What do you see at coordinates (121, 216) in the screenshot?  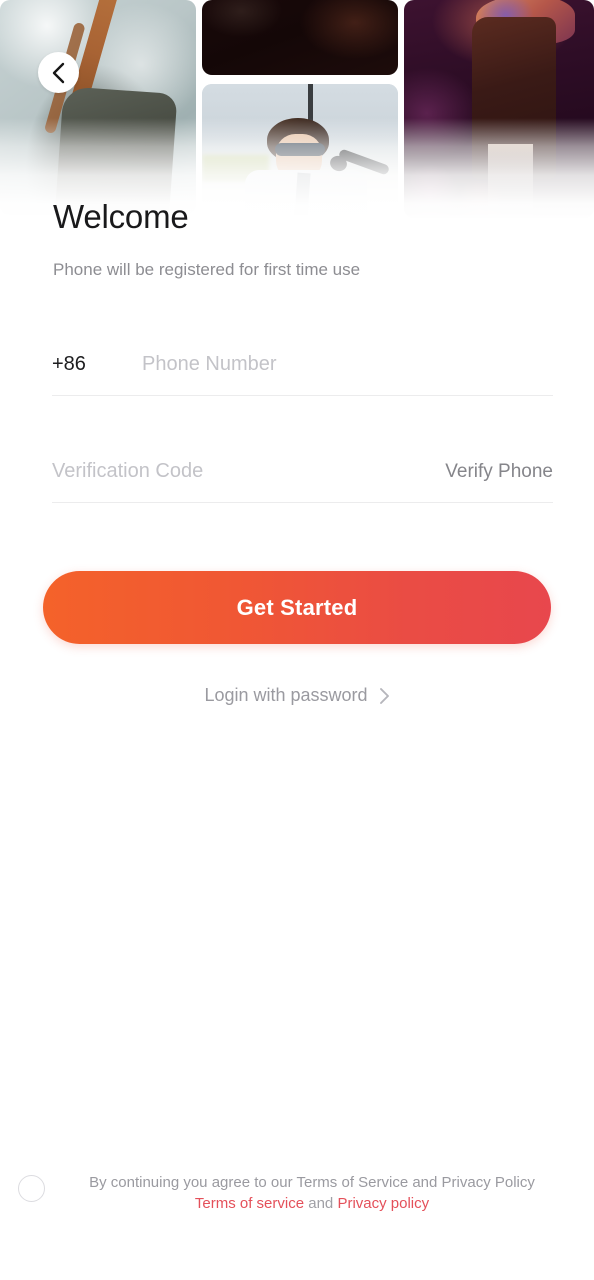 I see `page-title: Welcome` at bounding box center [121, 216].